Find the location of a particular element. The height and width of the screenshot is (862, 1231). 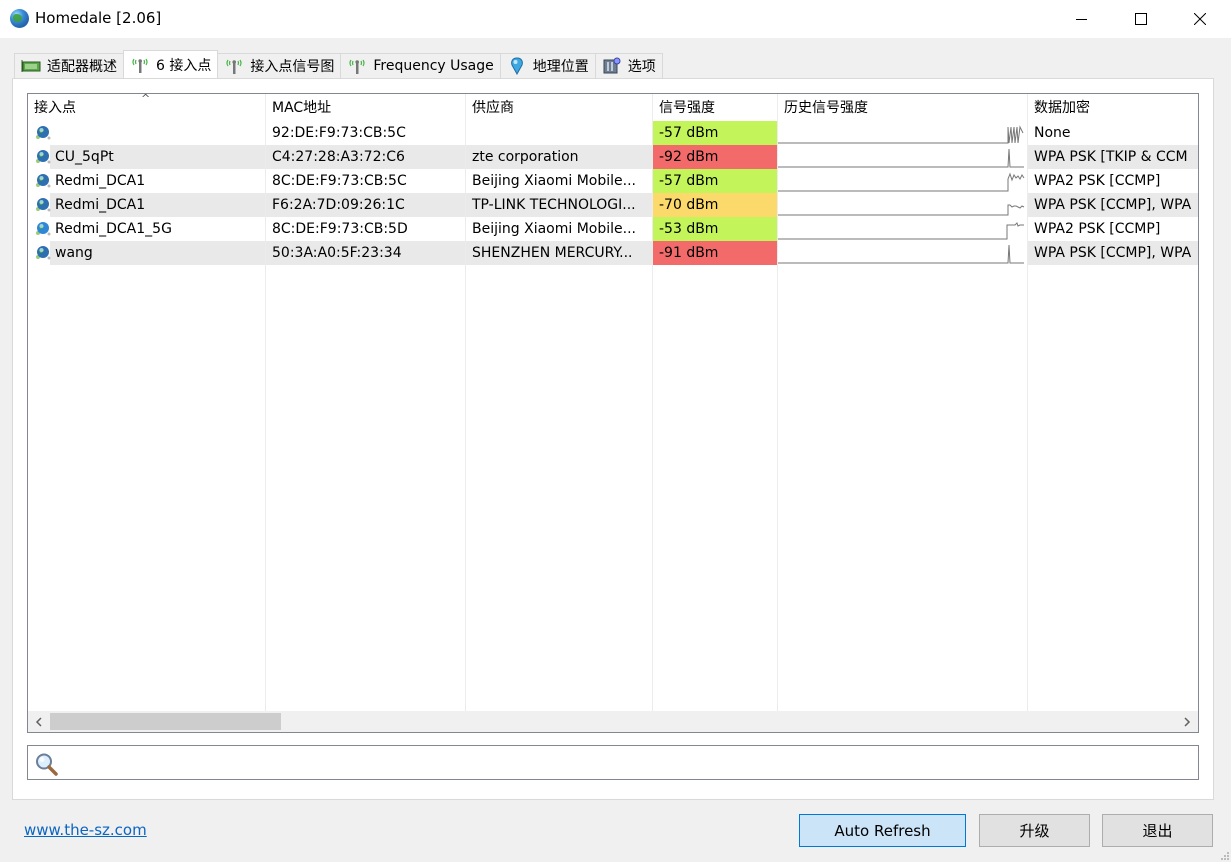

minimize-icon is located at coordinates (1081, 19).